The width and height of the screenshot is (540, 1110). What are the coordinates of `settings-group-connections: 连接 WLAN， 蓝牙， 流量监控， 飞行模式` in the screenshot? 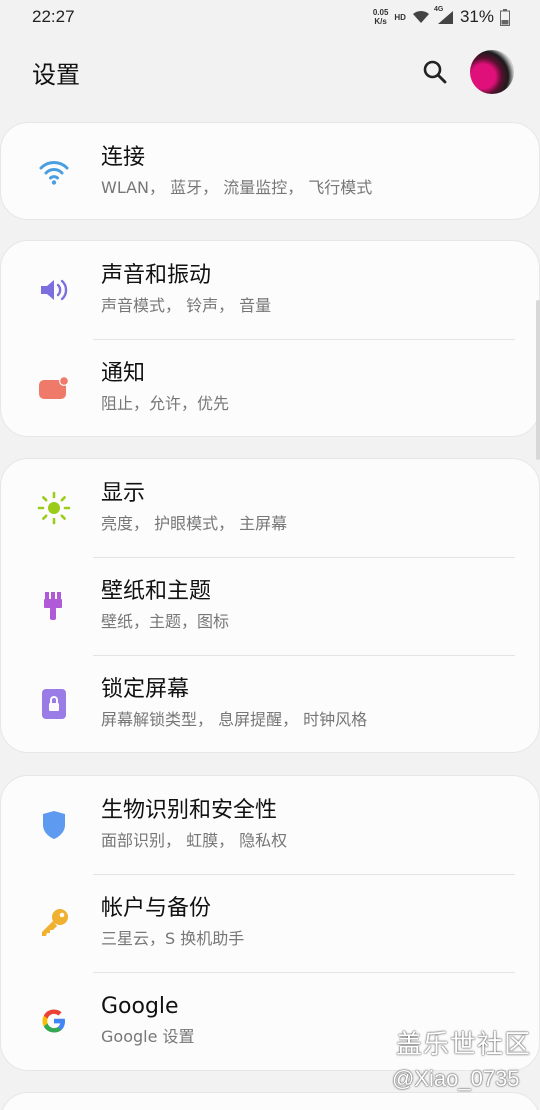 It's located at (270, 171).